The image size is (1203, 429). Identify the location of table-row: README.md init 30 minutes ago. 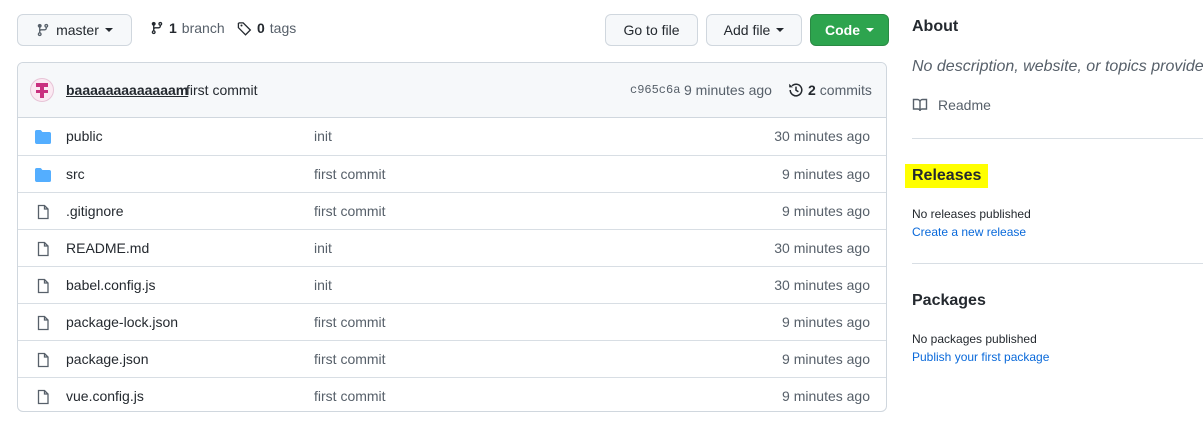
(452, 247).